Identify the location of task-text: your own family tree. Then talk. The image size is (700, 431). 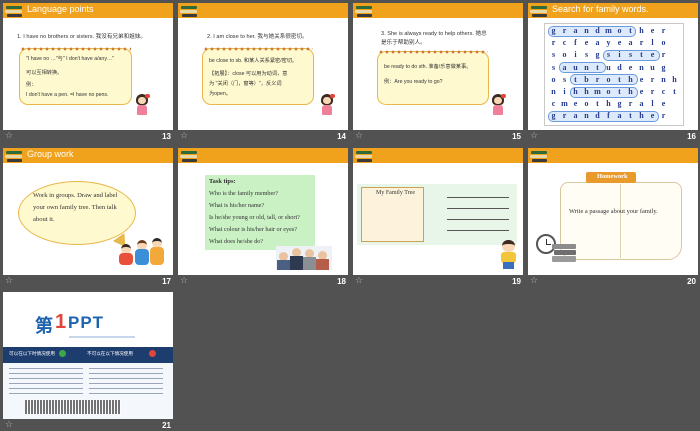
(75, 207).